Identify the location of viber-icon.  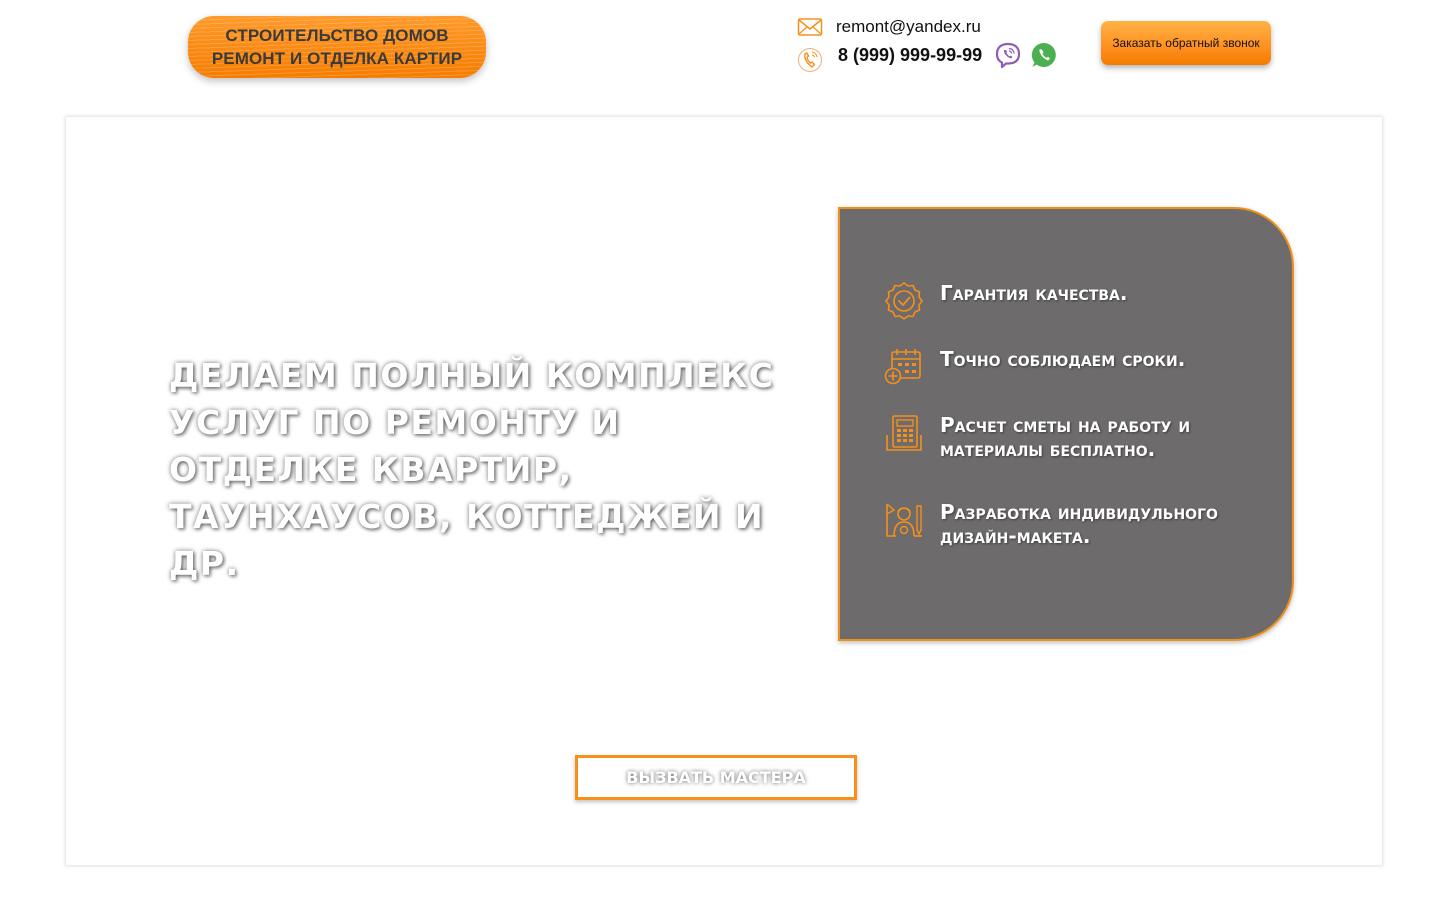
(1008, 55).